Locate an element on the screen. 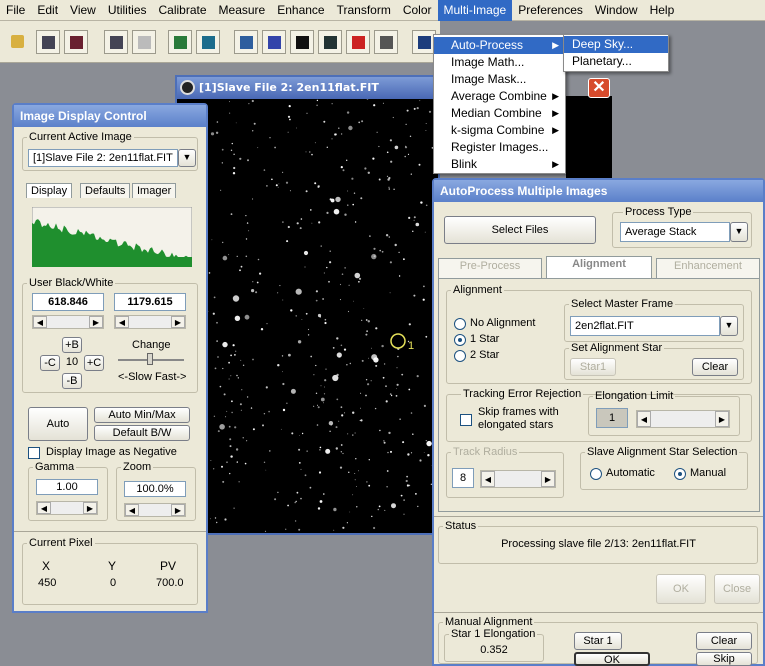 The width and height of the screenshot is (765, 666). menu-preferences: Preferences is located at coordinates (550, 10).